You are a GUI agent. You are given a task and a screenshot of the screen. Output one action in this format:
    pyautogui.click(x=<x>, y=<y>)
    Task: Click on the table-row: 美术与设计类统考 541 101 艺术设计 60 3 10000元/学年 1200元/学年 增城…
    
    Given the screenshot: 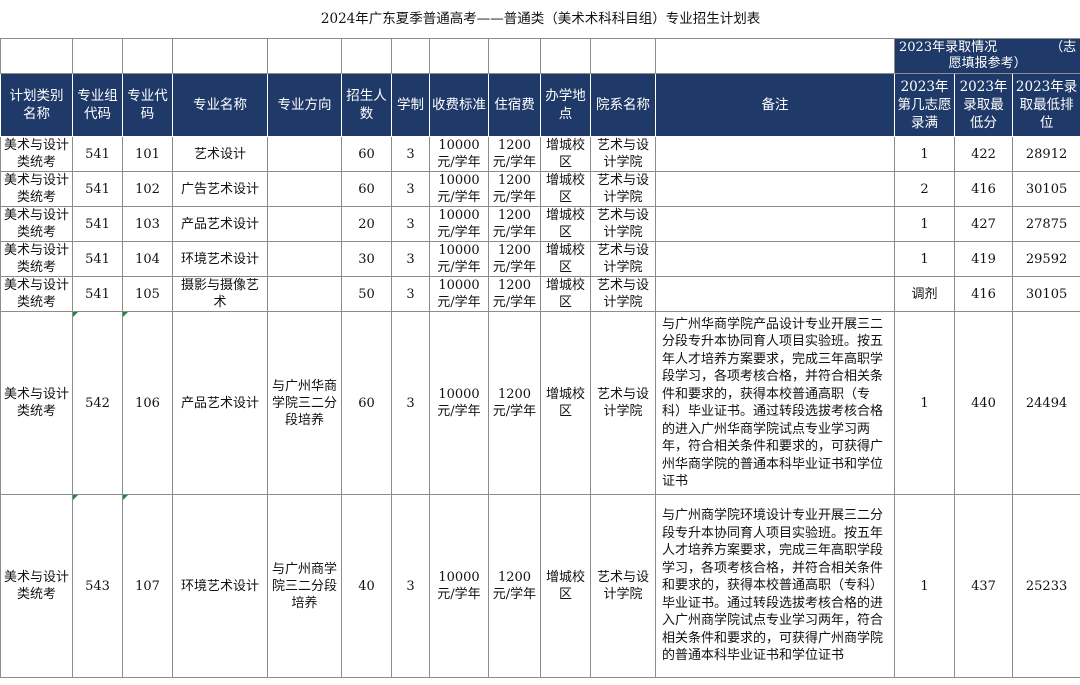 What is the action you would take?
    pyautogui.click(x=540, y=154)
    